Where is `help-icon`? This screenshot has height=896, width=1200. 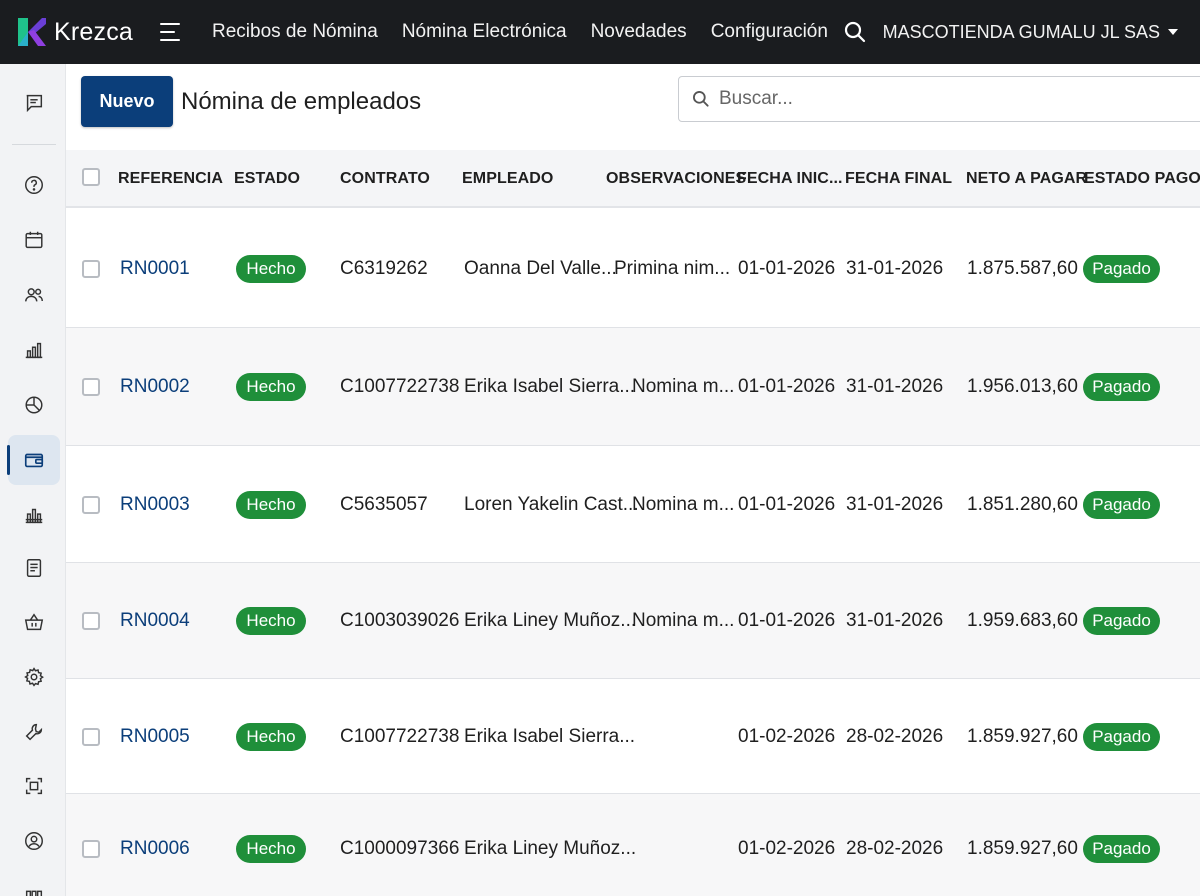
help-icon is located at coordinates (34, 185).